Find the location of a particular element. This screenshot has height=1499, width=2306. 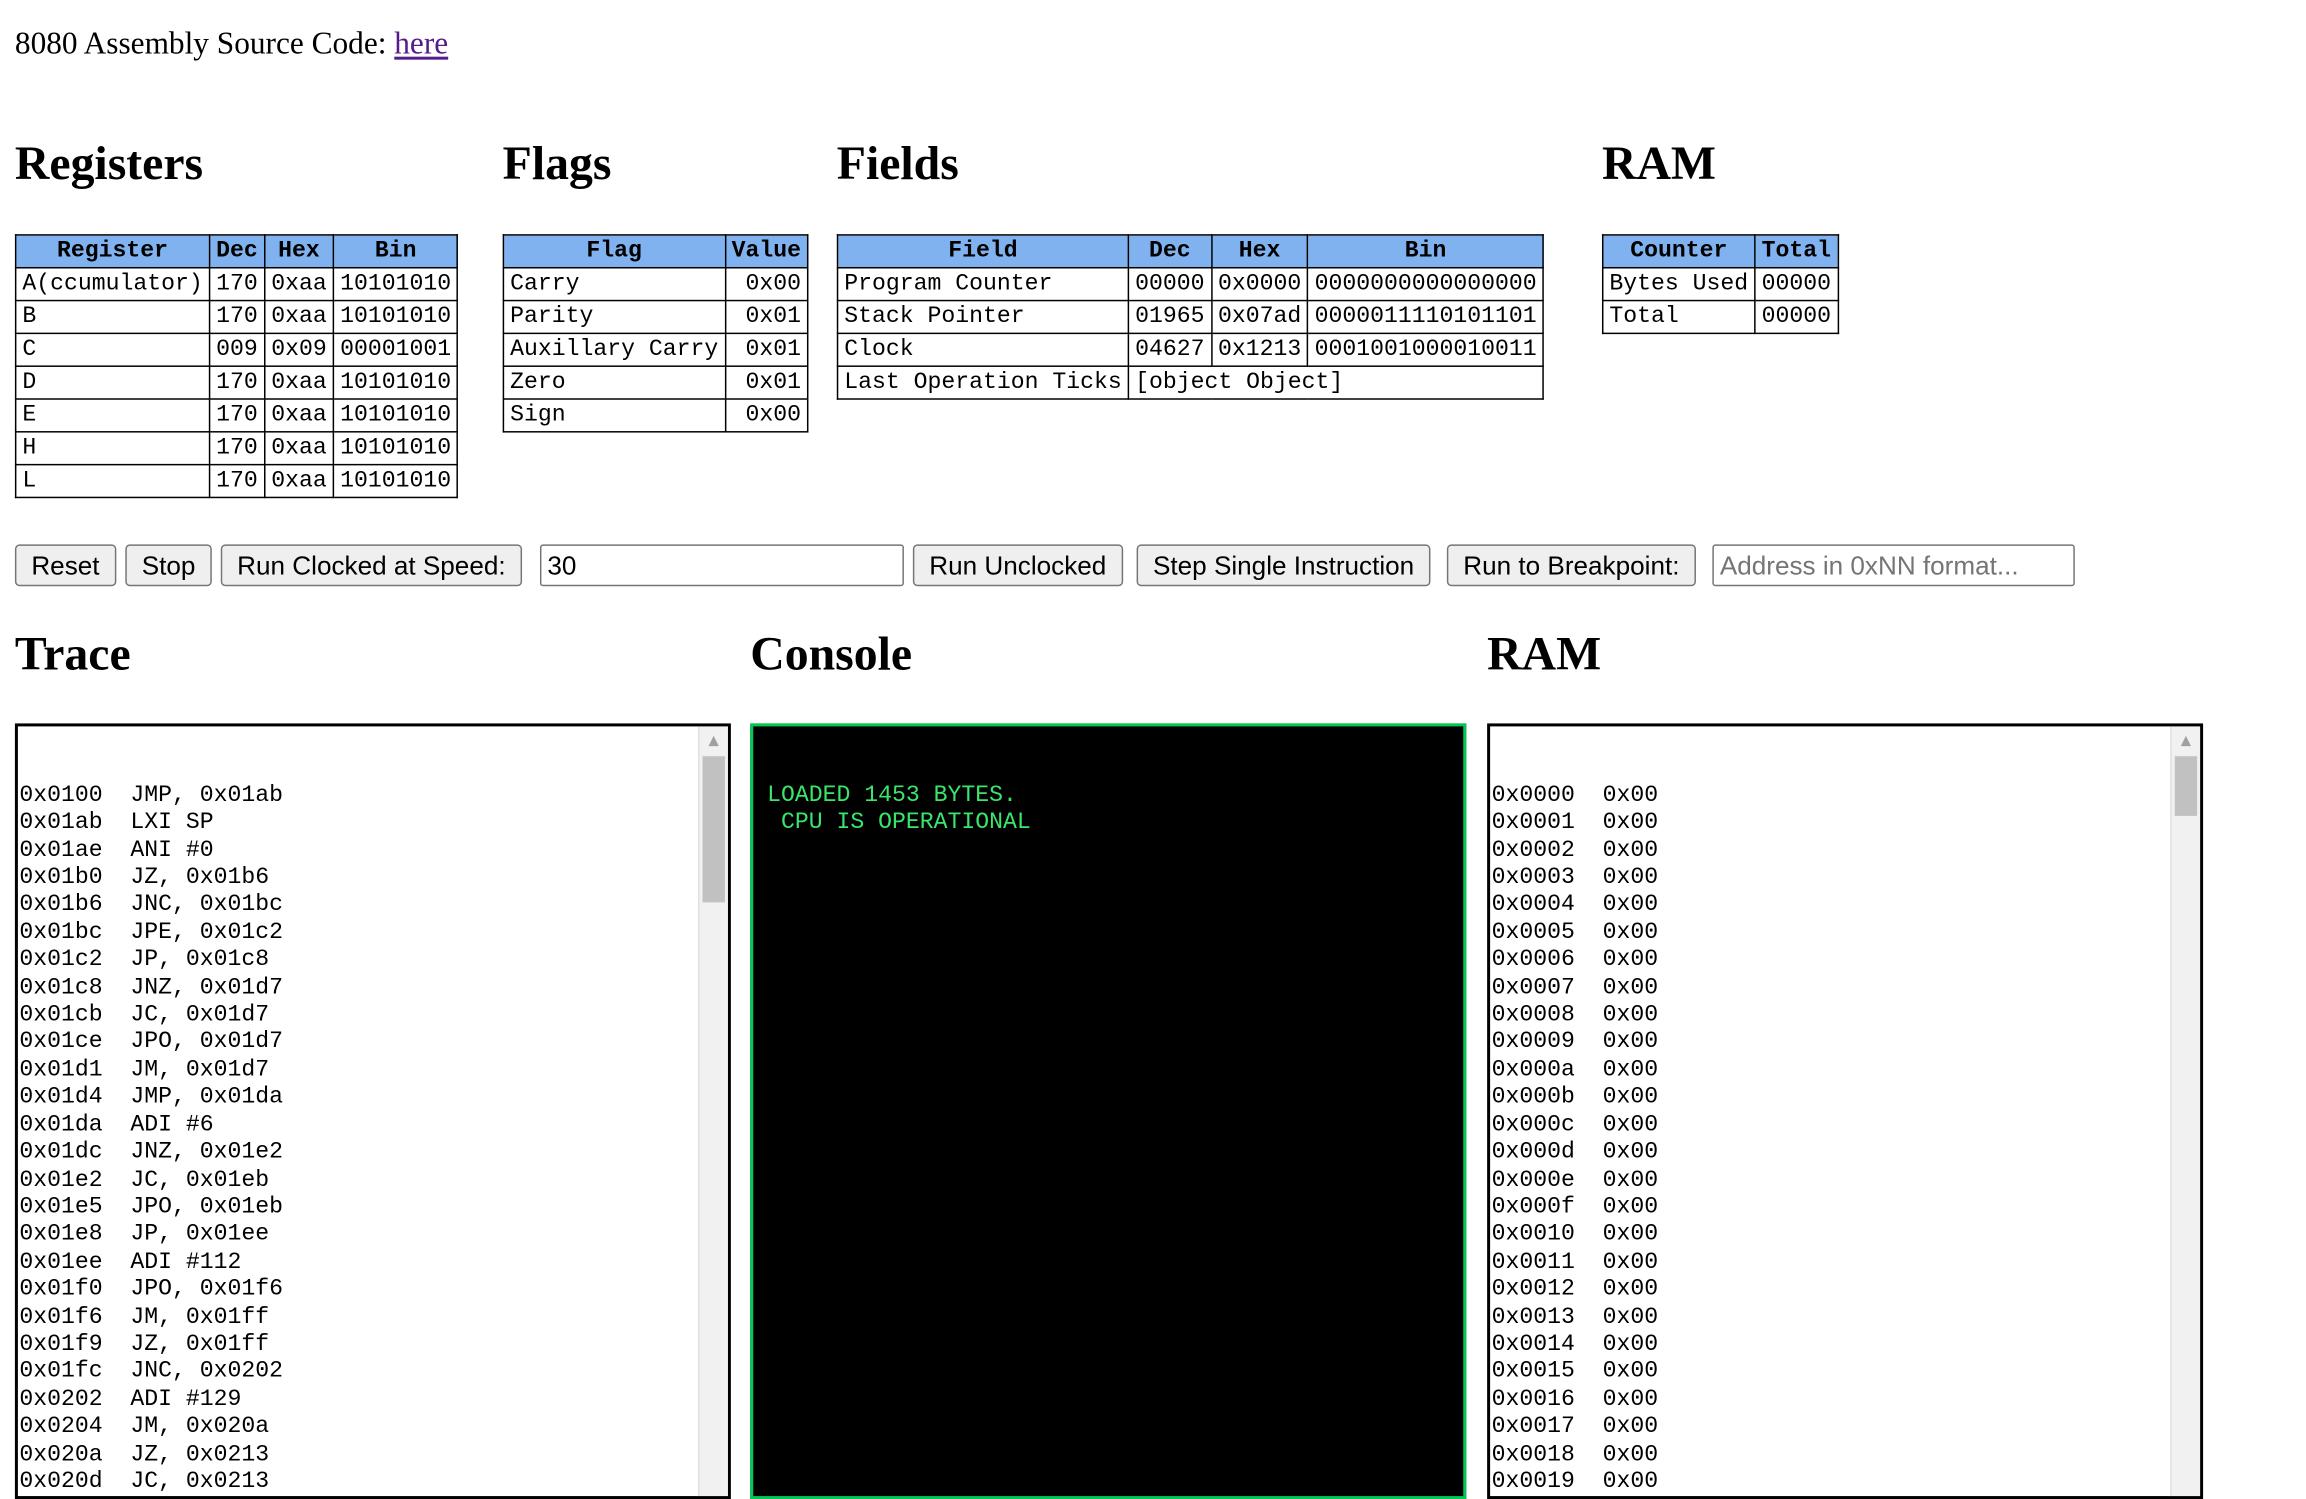

table-row: Carry 0x00 is located at coordinates (655, 284).